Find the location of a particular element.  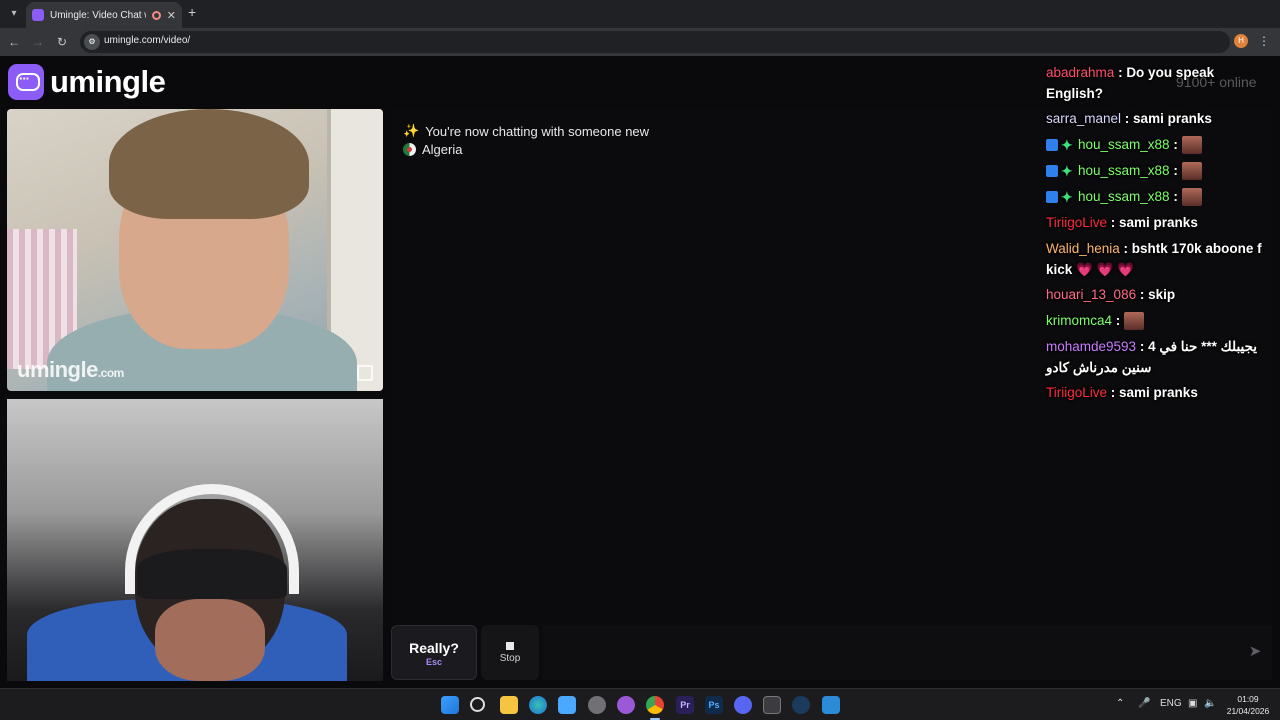

tab-list-icon: ▾ is located at coordinates (14, 14).